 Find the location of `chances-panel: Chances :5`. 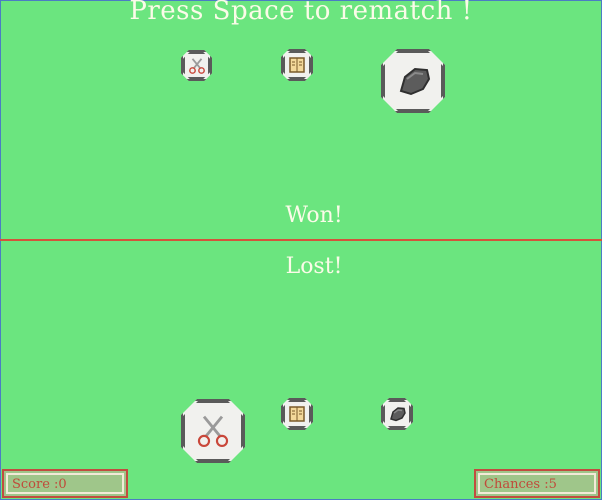

chances-panel: Chances :5 is located at coordinates (537, 483).